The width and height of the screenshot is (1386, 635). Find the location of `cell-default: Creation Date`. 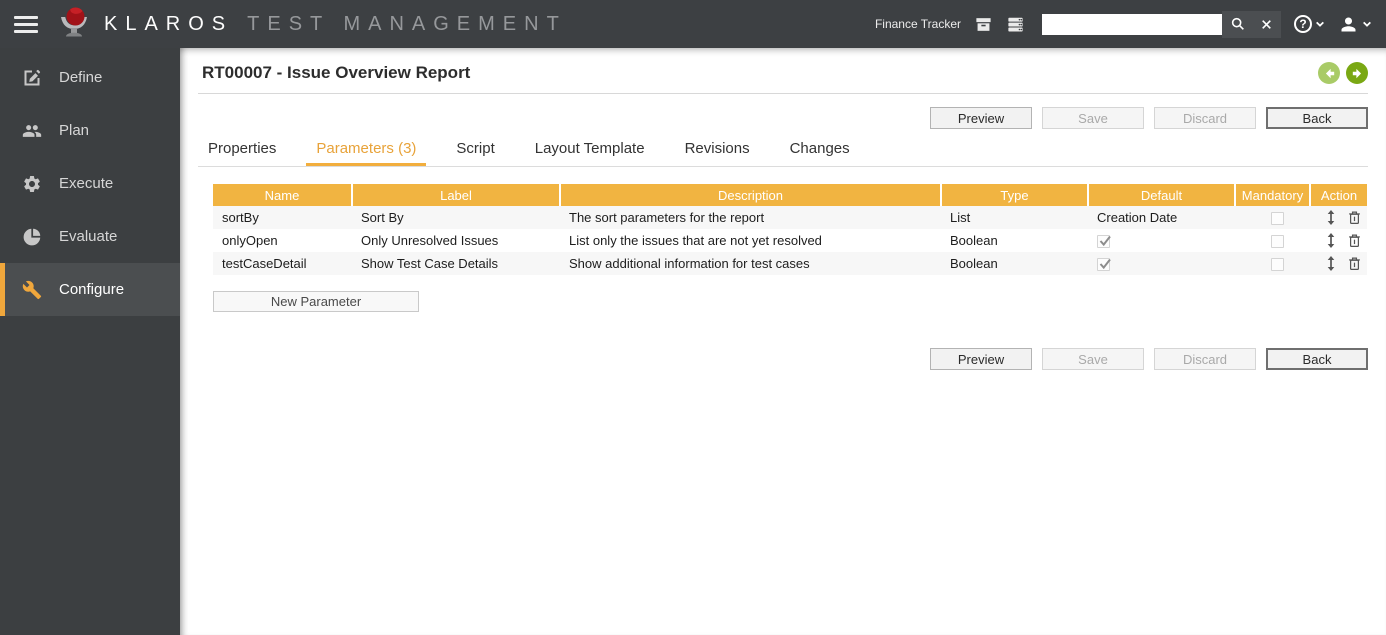

cell-default: Creation Date is located at coordinates (1161, 217).